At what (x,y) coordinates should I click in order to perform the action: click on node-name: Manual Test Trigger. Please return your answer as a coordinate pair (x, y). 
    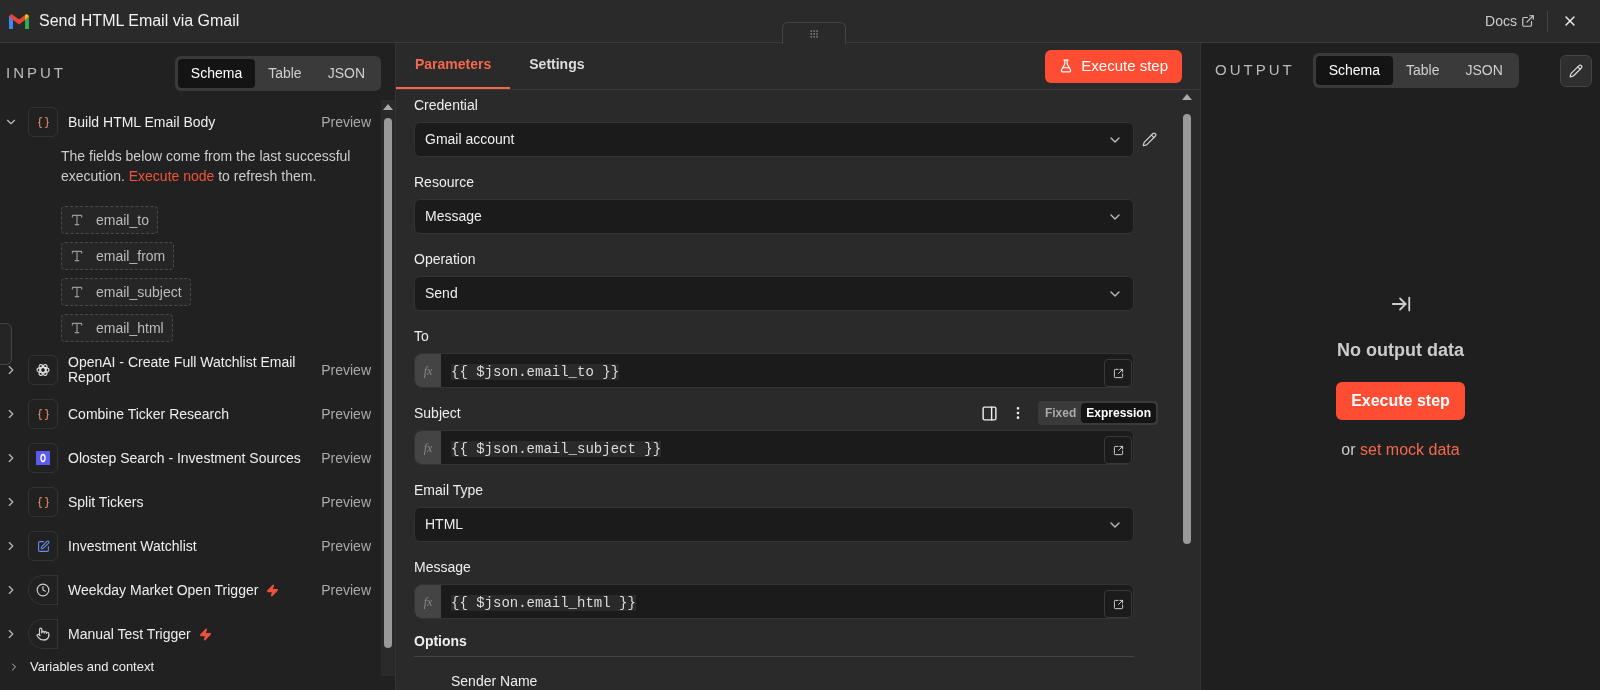
    Looking at the image, I should click on (129, 634).